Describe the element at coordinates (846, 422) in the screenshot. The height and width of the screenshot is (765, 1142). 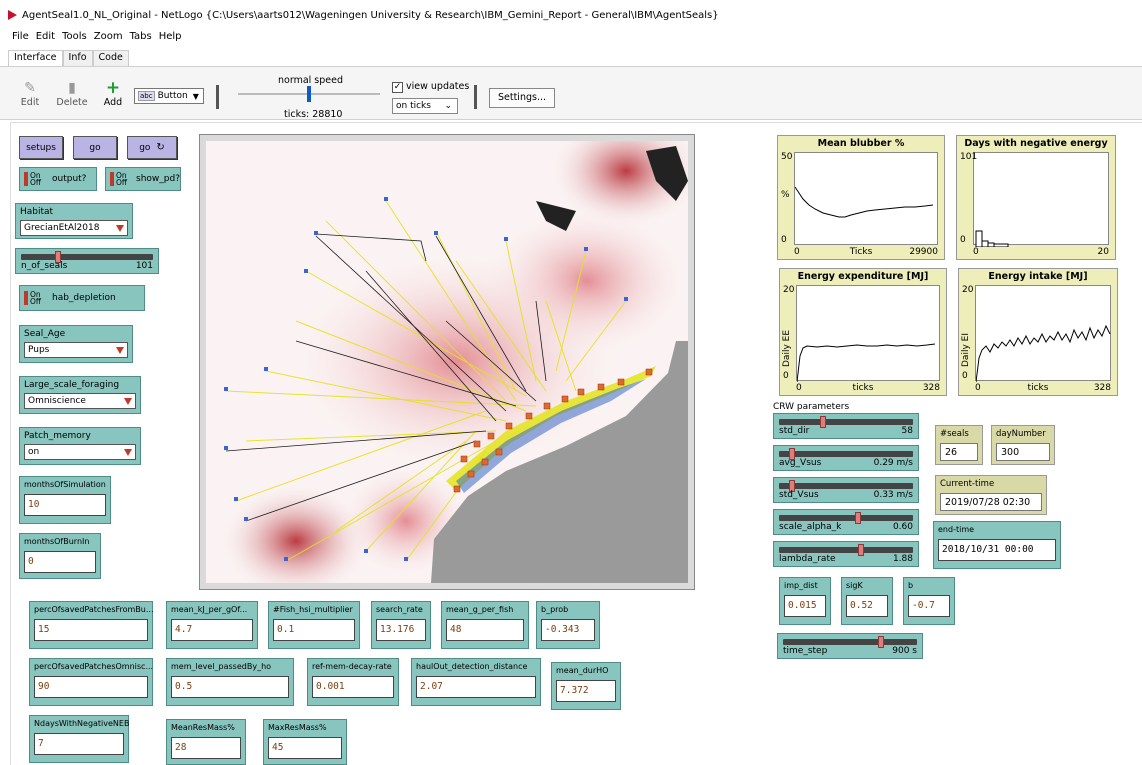
I see `slider-track` at that location.